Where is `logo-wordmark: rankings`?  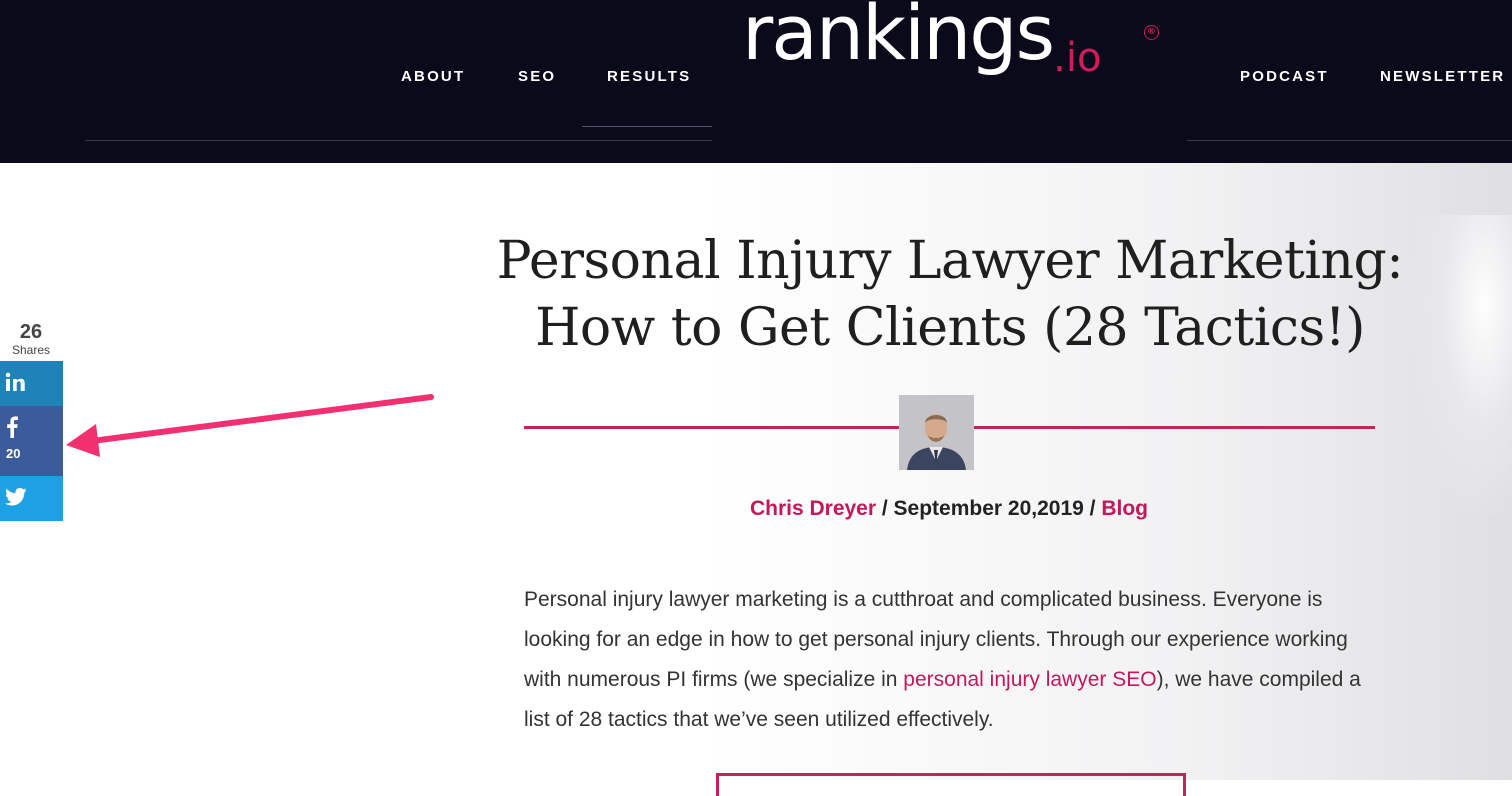 logo-wordmark: rankings is located at coordinates (898, 38).